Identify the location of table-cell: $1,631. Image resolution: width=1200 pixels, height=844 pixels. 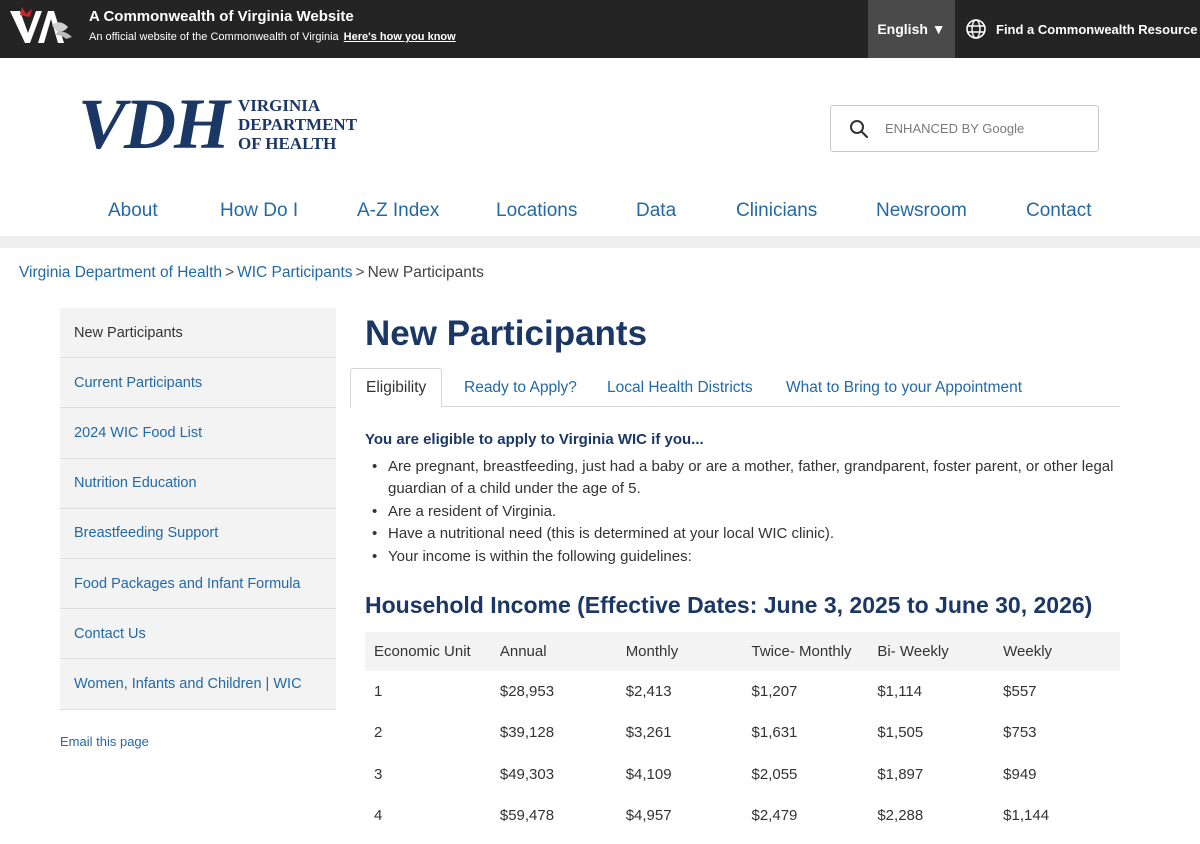
(774, 733).